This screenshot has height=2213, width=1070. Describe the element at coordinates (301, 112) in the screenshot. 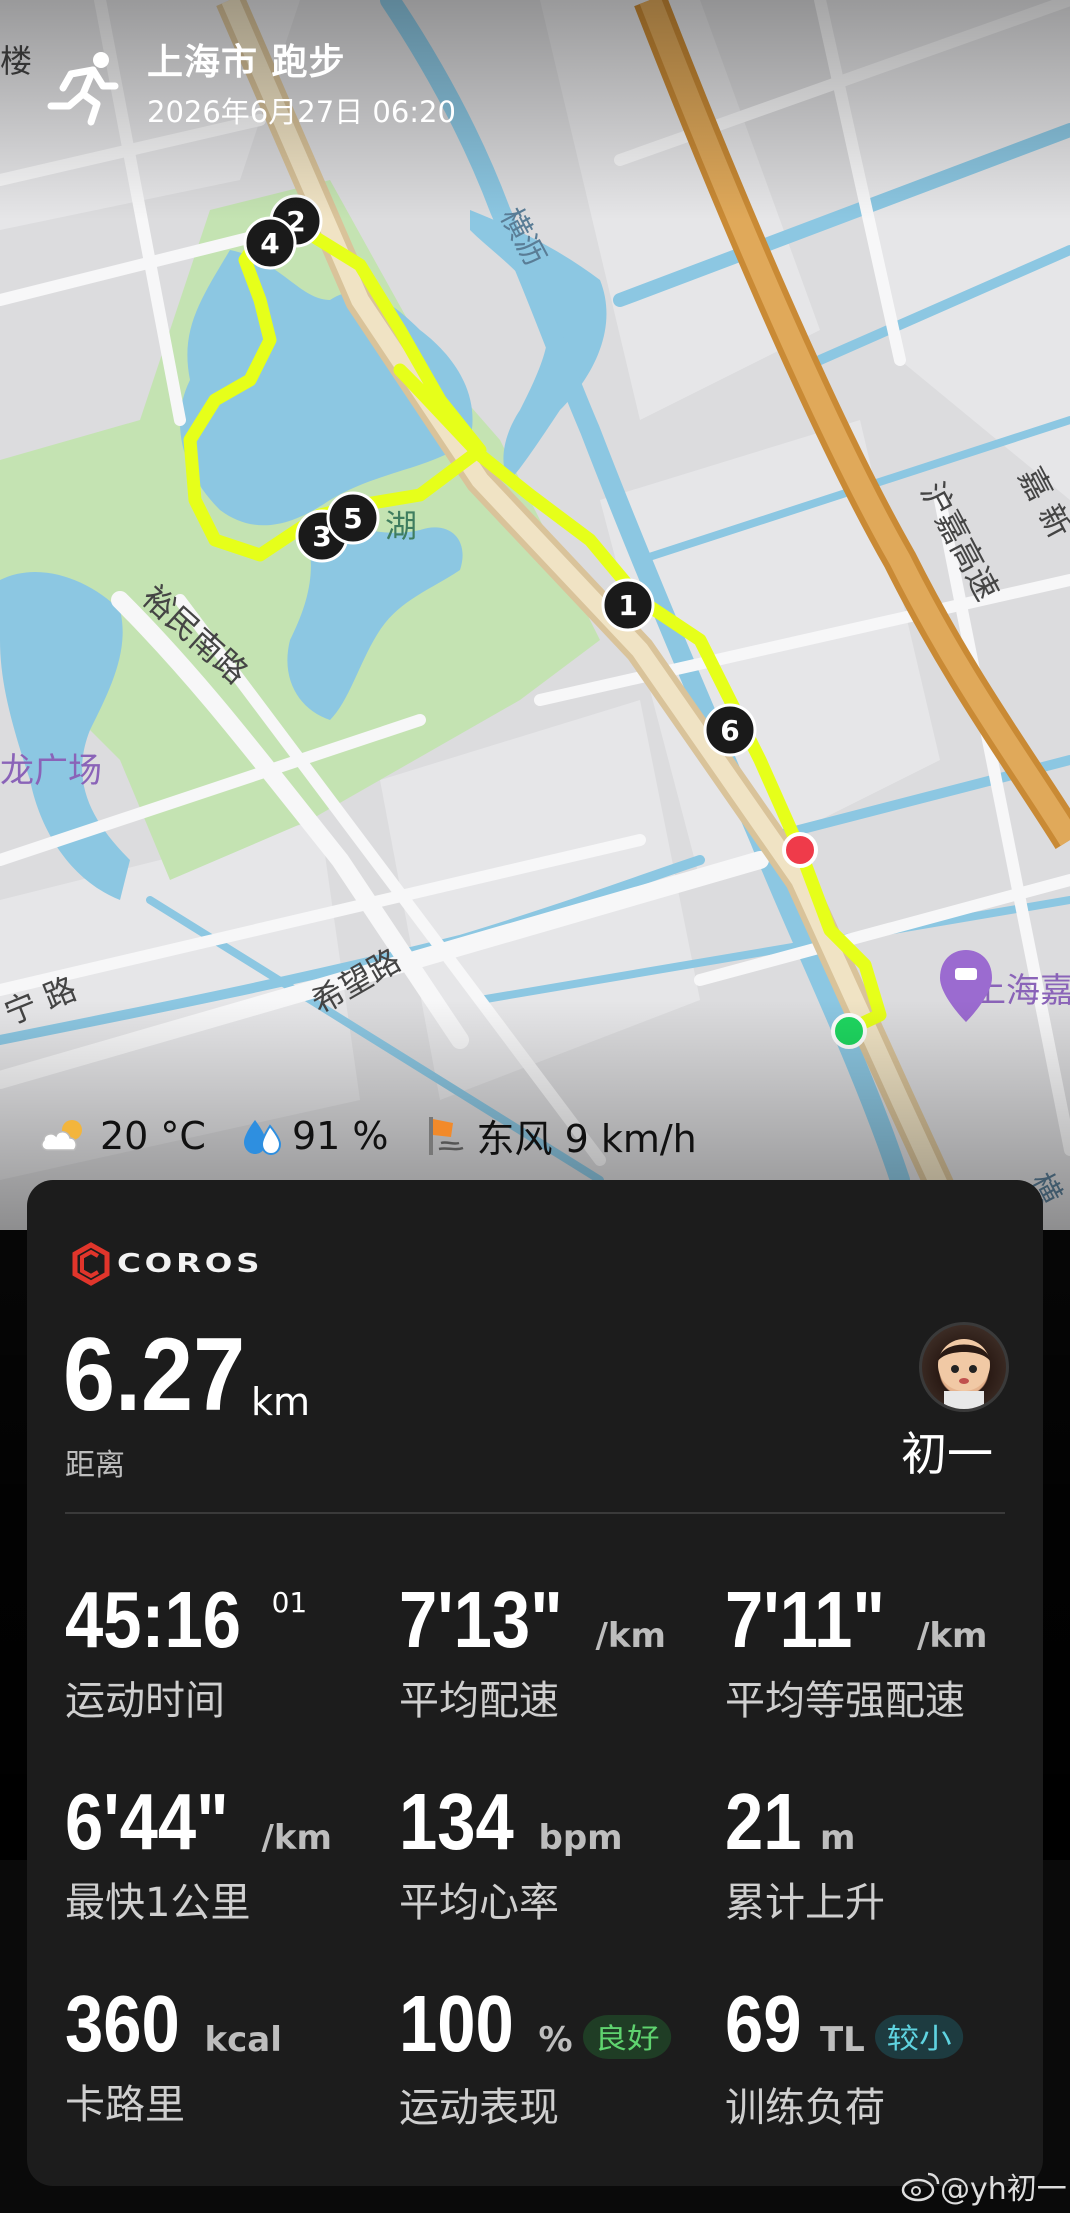

I see `activity-datetime: 2026年6月27日 06:20` at that location.